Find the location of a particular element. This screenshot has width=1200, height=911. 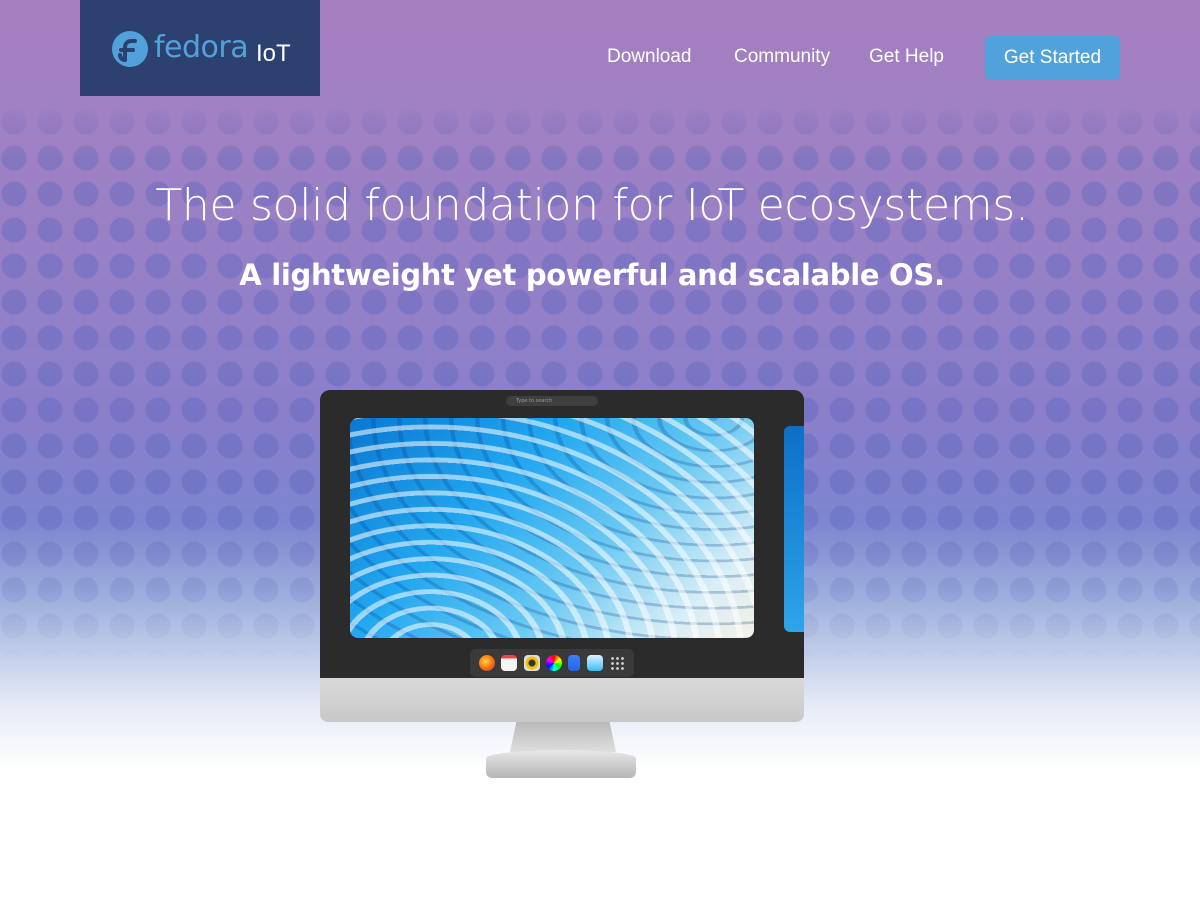

monitor-chin is located at coordinates (562, 700).